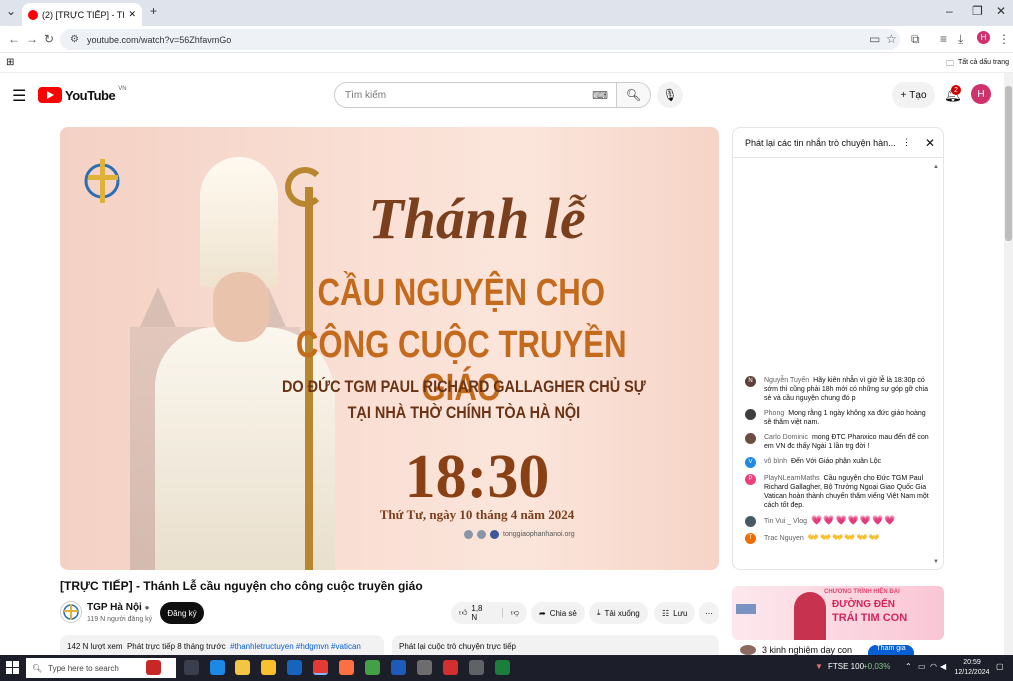 The height and width of the screenshot is (681, 1013). I want to click on search-box: Tìm kiếm ⌨ 🔍︎, so click(492, 95).